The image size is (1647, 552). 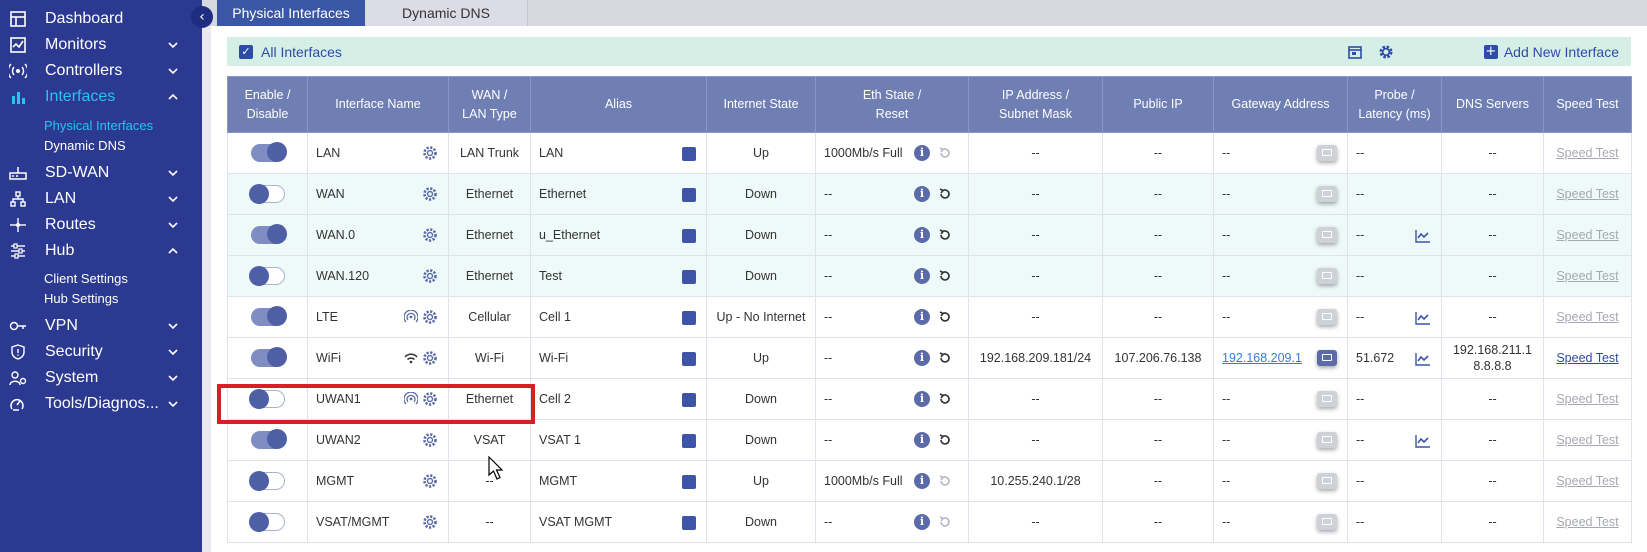 I want to click on sidebar-subitem-physical-interfaces: Physical Interfaces, so click(x=98, y=125).